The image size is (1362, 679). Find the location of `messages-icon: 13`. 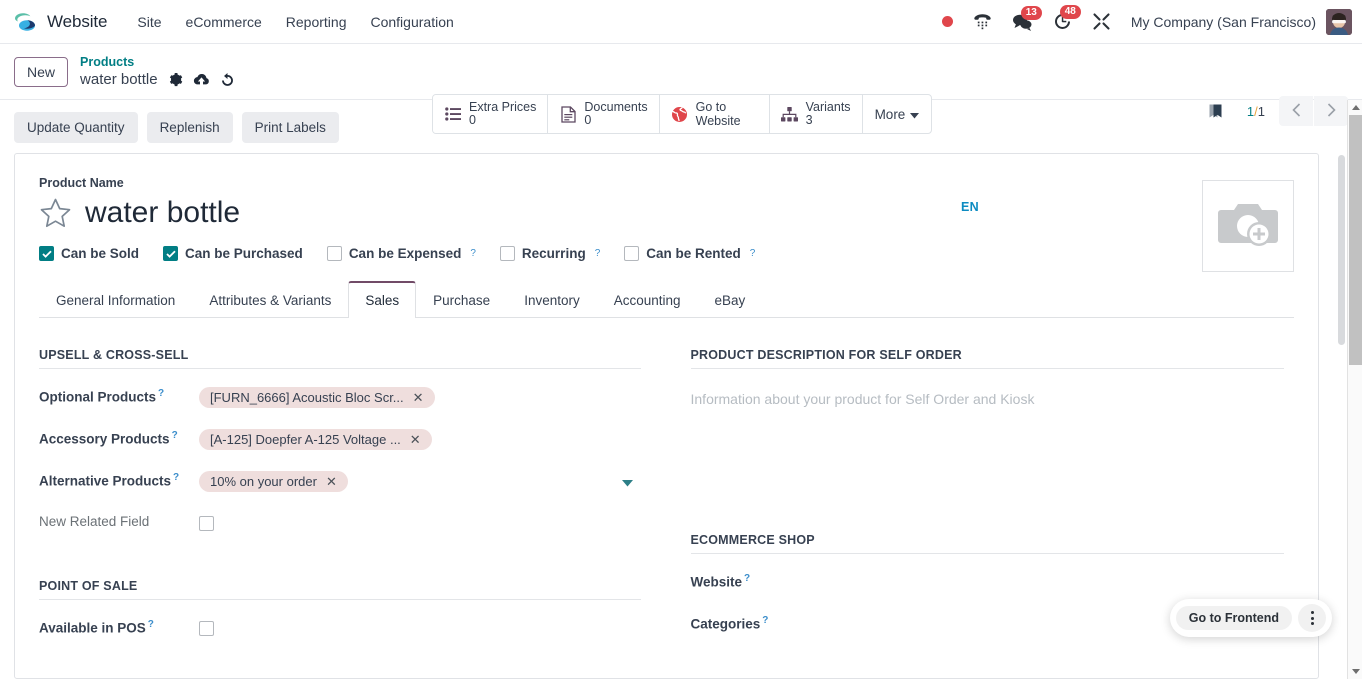

messages-icon: 13 is located at coordinates (1022, 20).